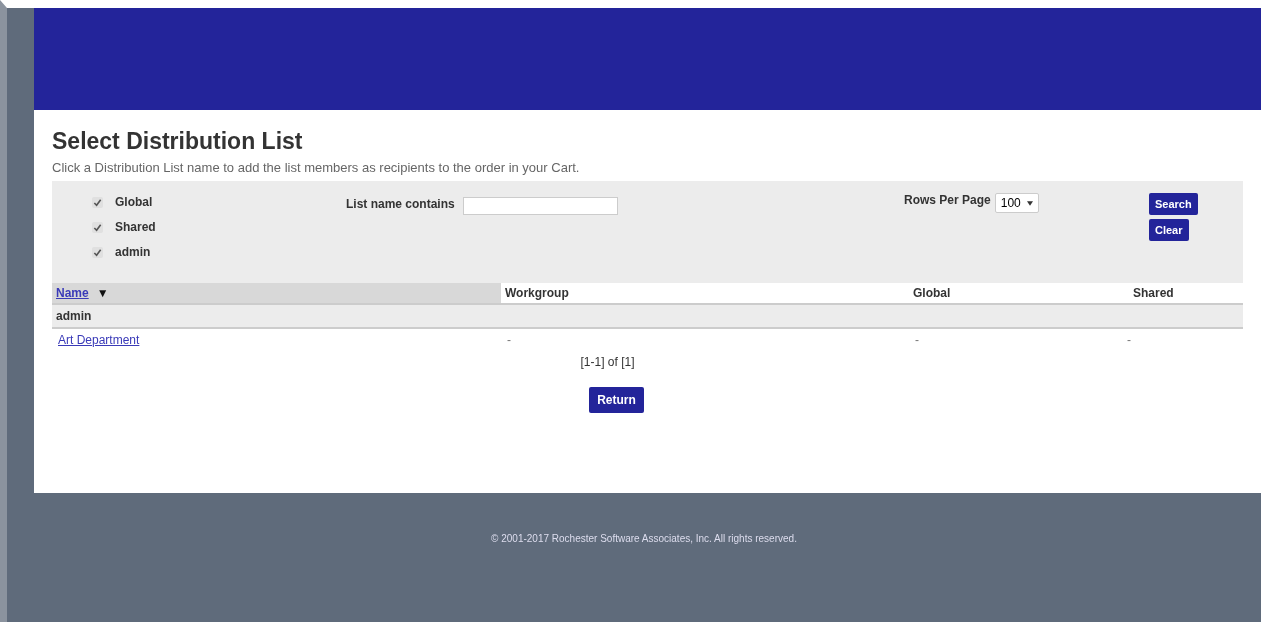 Image resolution: width=1261 pixels, height=622 pixels. I want to click on column-header: Global, so click(932, 293).